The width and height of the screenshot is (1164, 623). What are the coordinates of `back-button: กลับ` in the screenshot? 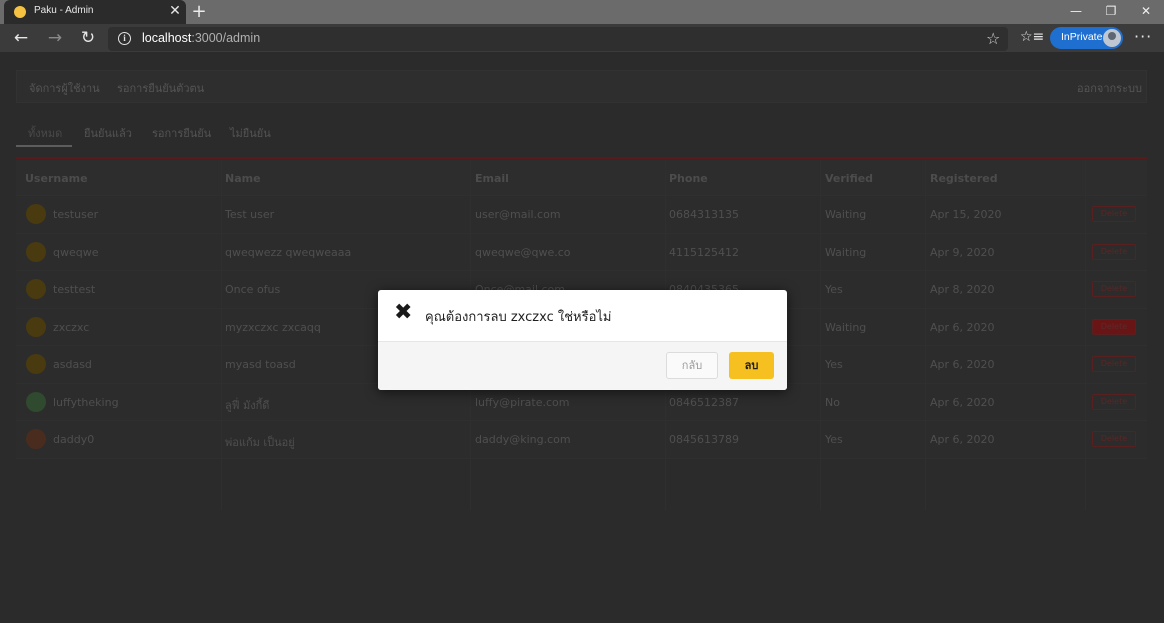 It's located at (692, 365).